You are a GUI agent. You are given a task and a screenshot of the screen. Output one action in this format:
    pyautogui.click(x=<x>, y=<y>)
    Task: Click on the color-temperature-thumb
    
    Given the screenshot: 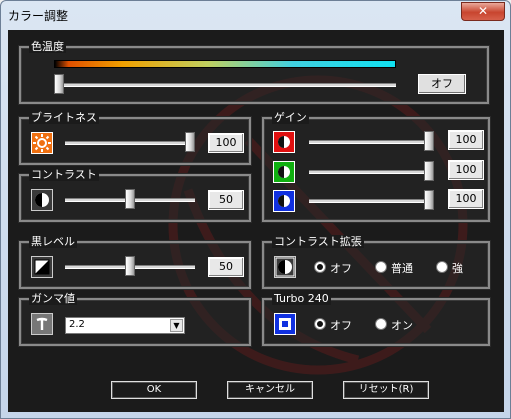 What is the action you would take?
    pyautogui.click(x=59, y=84)
    